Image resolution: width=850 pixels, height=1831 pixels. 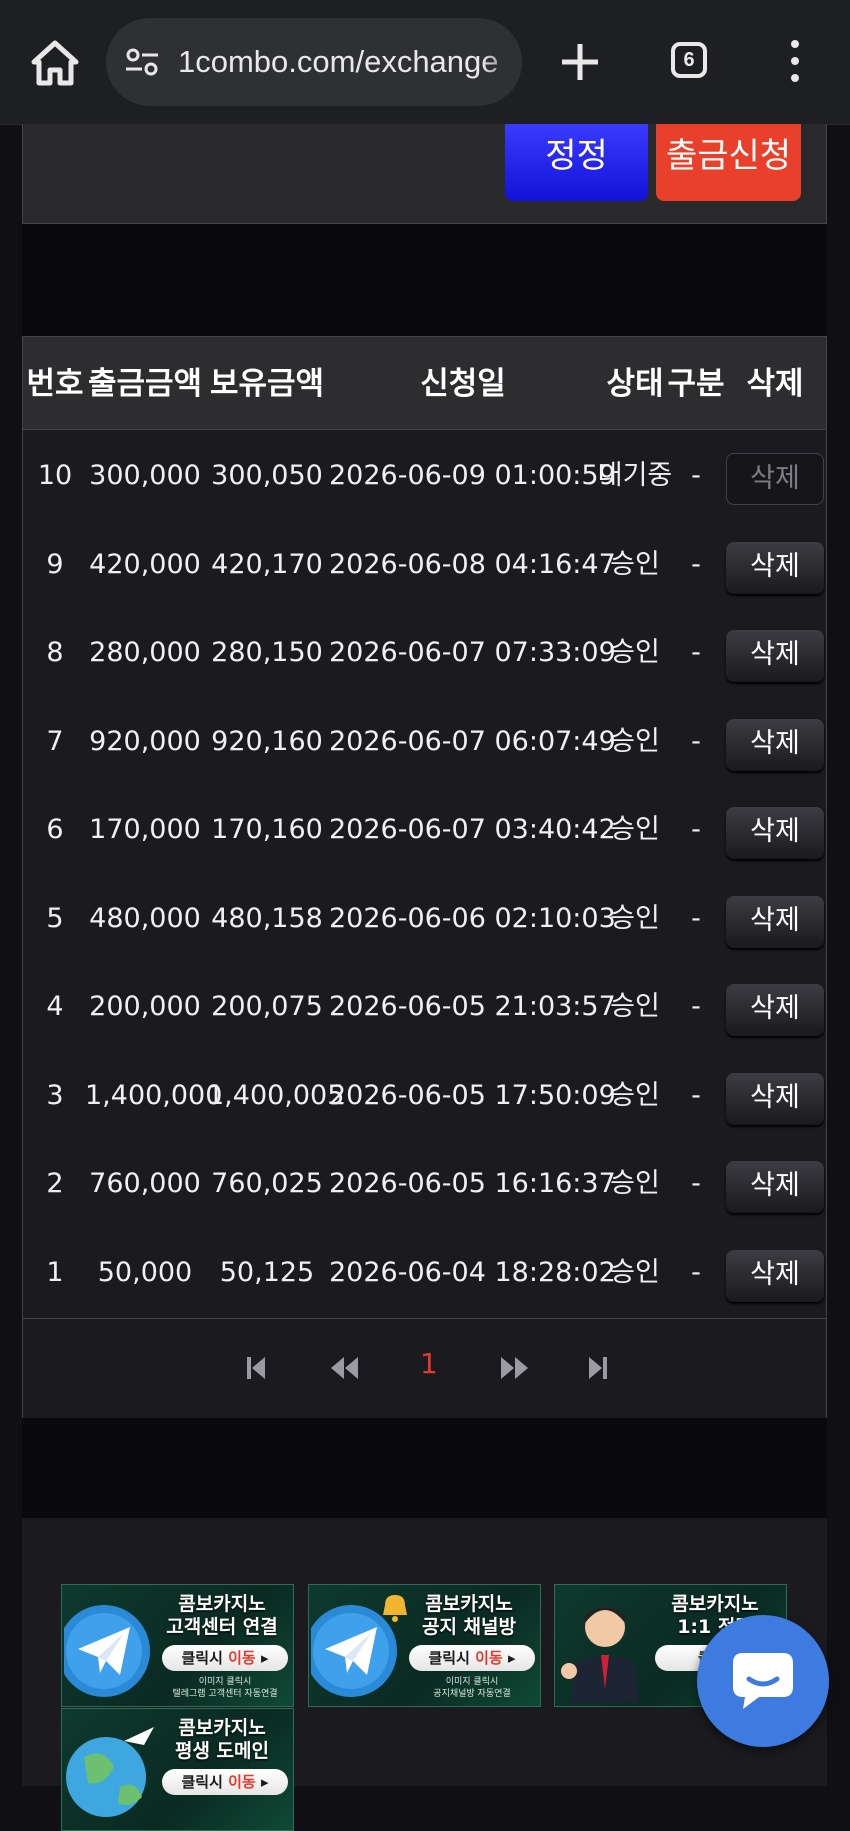 I want to click on cell-no: 10, so click(x=55, y=475).